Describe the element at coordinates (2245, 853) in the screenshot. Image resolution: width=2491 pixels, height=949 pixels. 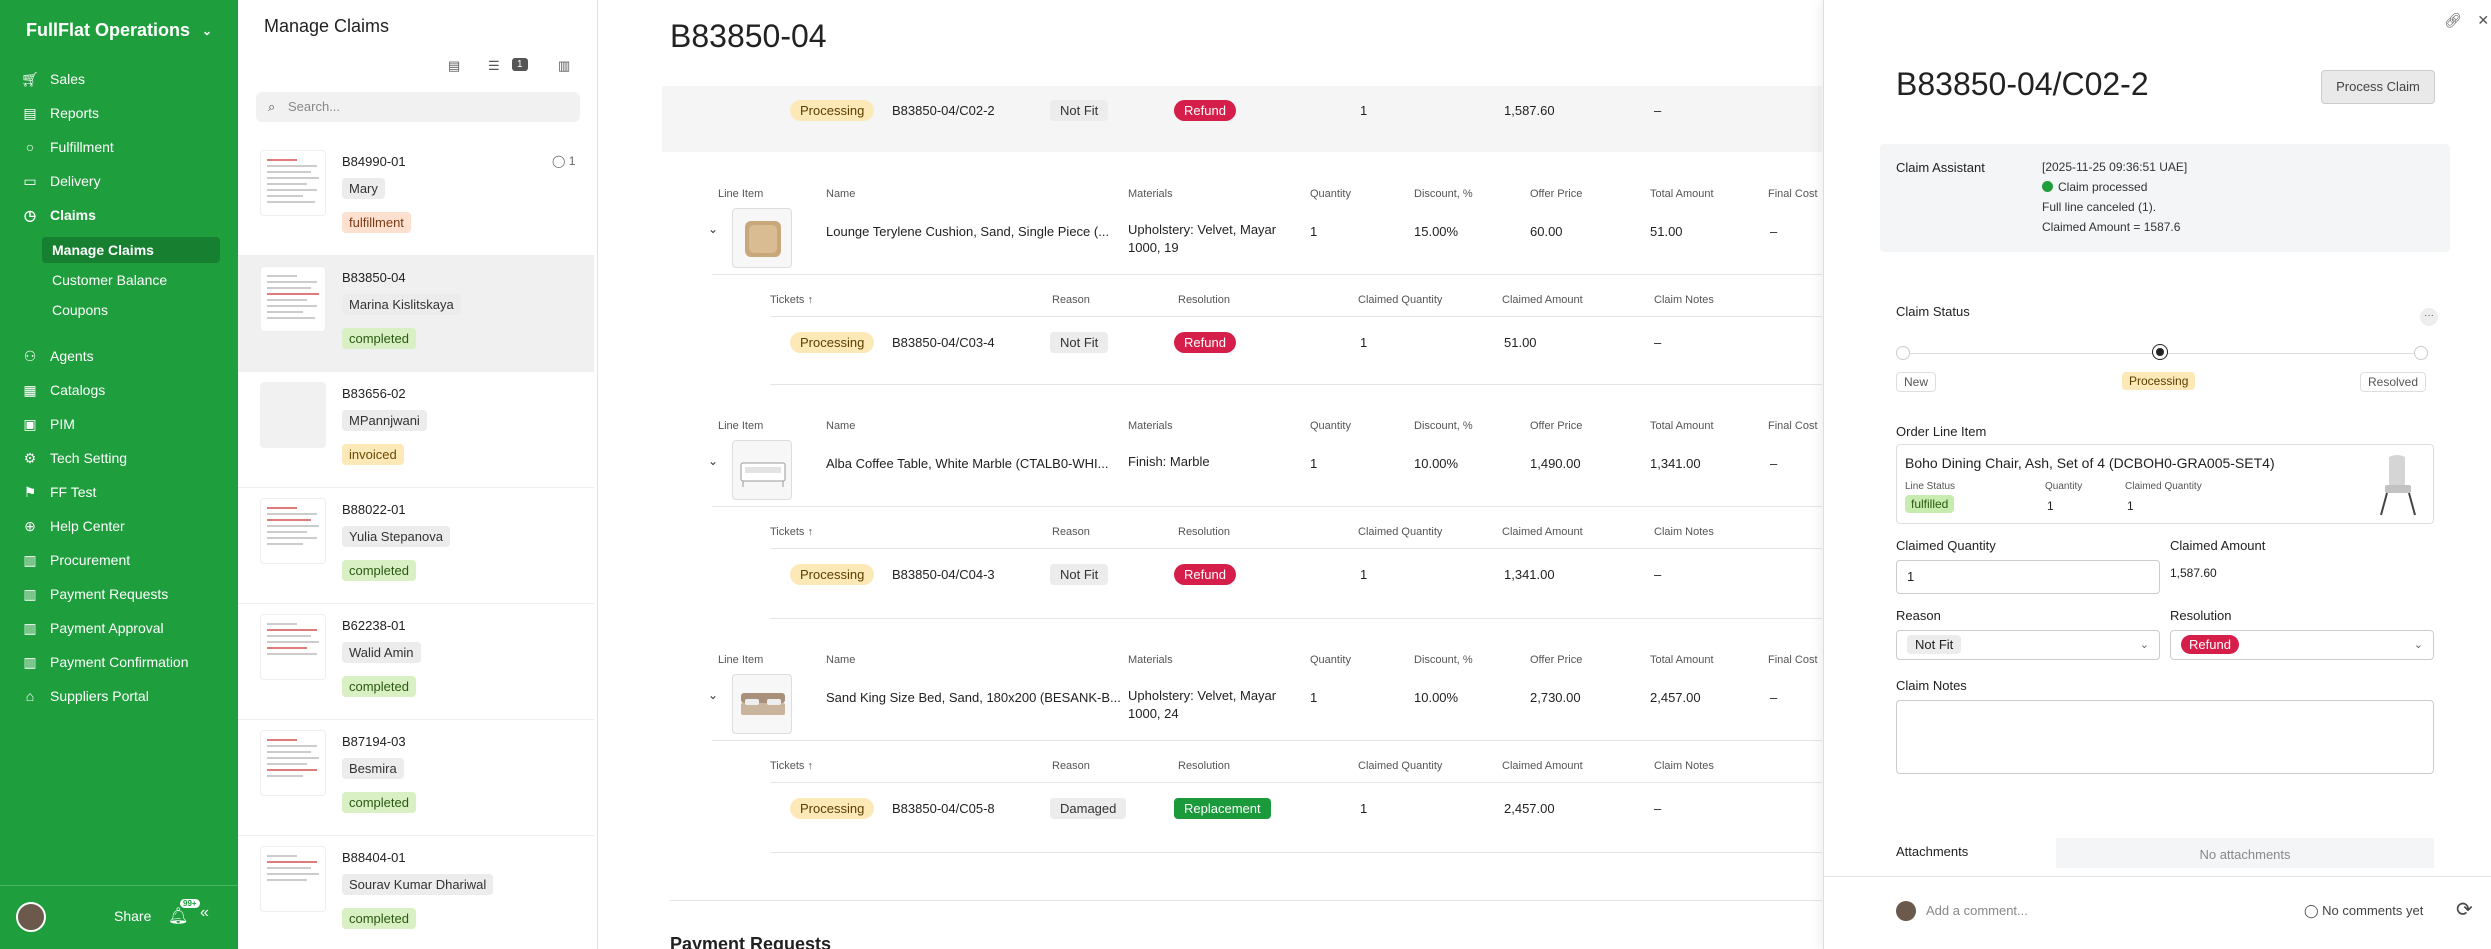
I see `attachments-empty: No attachments` at that location.